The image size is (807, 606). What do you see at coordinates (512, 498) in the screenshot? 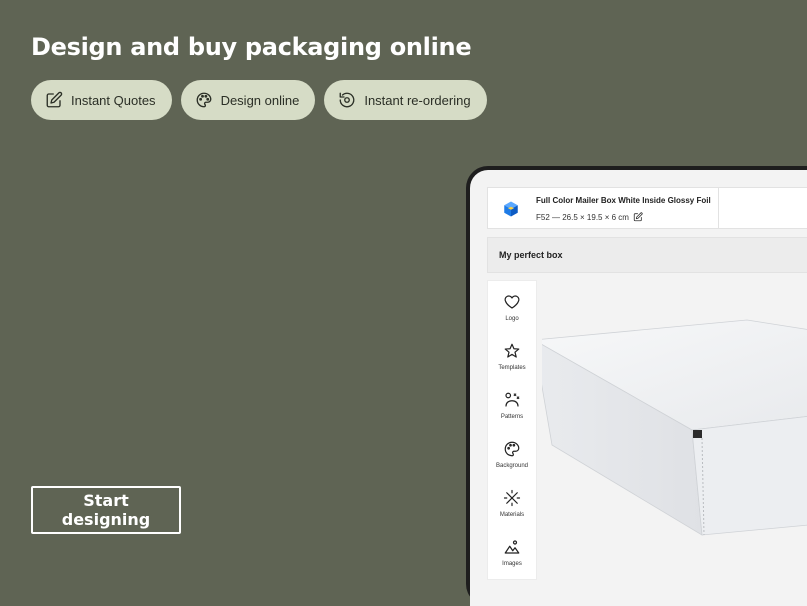
I see `materials-icon` at bounding box center [512, 498].